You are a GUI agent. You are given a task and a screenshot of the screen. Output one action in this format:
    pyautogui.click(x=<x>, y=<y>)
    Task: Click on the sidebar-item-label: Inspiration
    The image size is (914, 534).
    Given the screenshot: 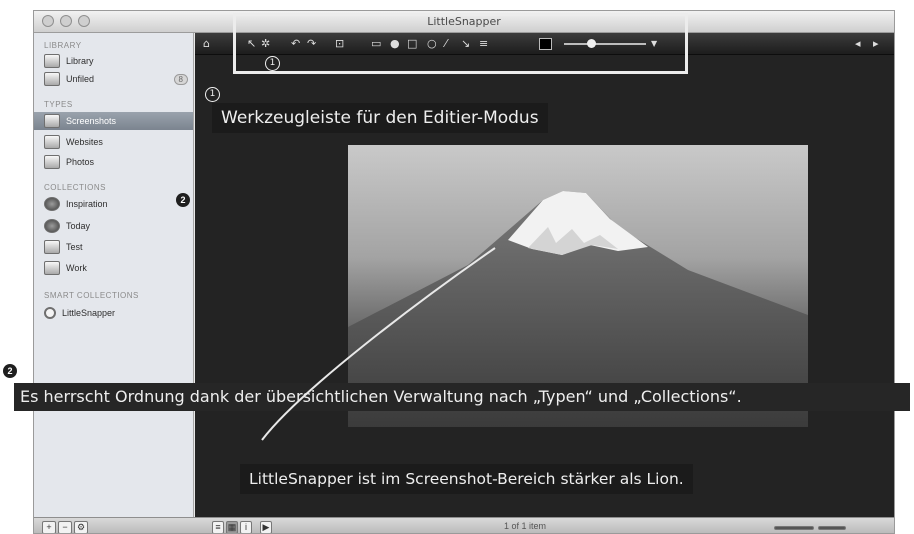 What is the action you would take?
    pyautogui.click(x=87, y=204)
    